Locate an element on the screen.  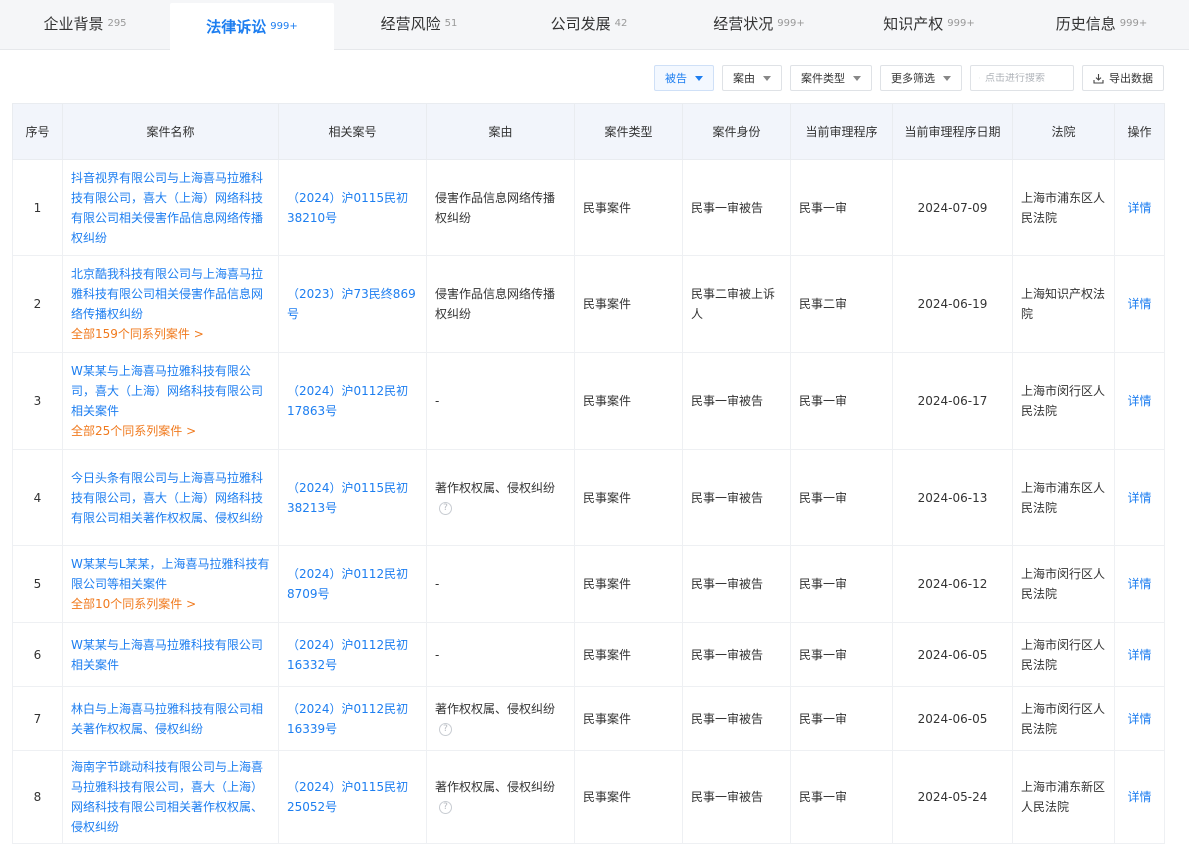
case-number-cell-text: （2024）沪0112民初16332号 is located at coordinates (347, 655).